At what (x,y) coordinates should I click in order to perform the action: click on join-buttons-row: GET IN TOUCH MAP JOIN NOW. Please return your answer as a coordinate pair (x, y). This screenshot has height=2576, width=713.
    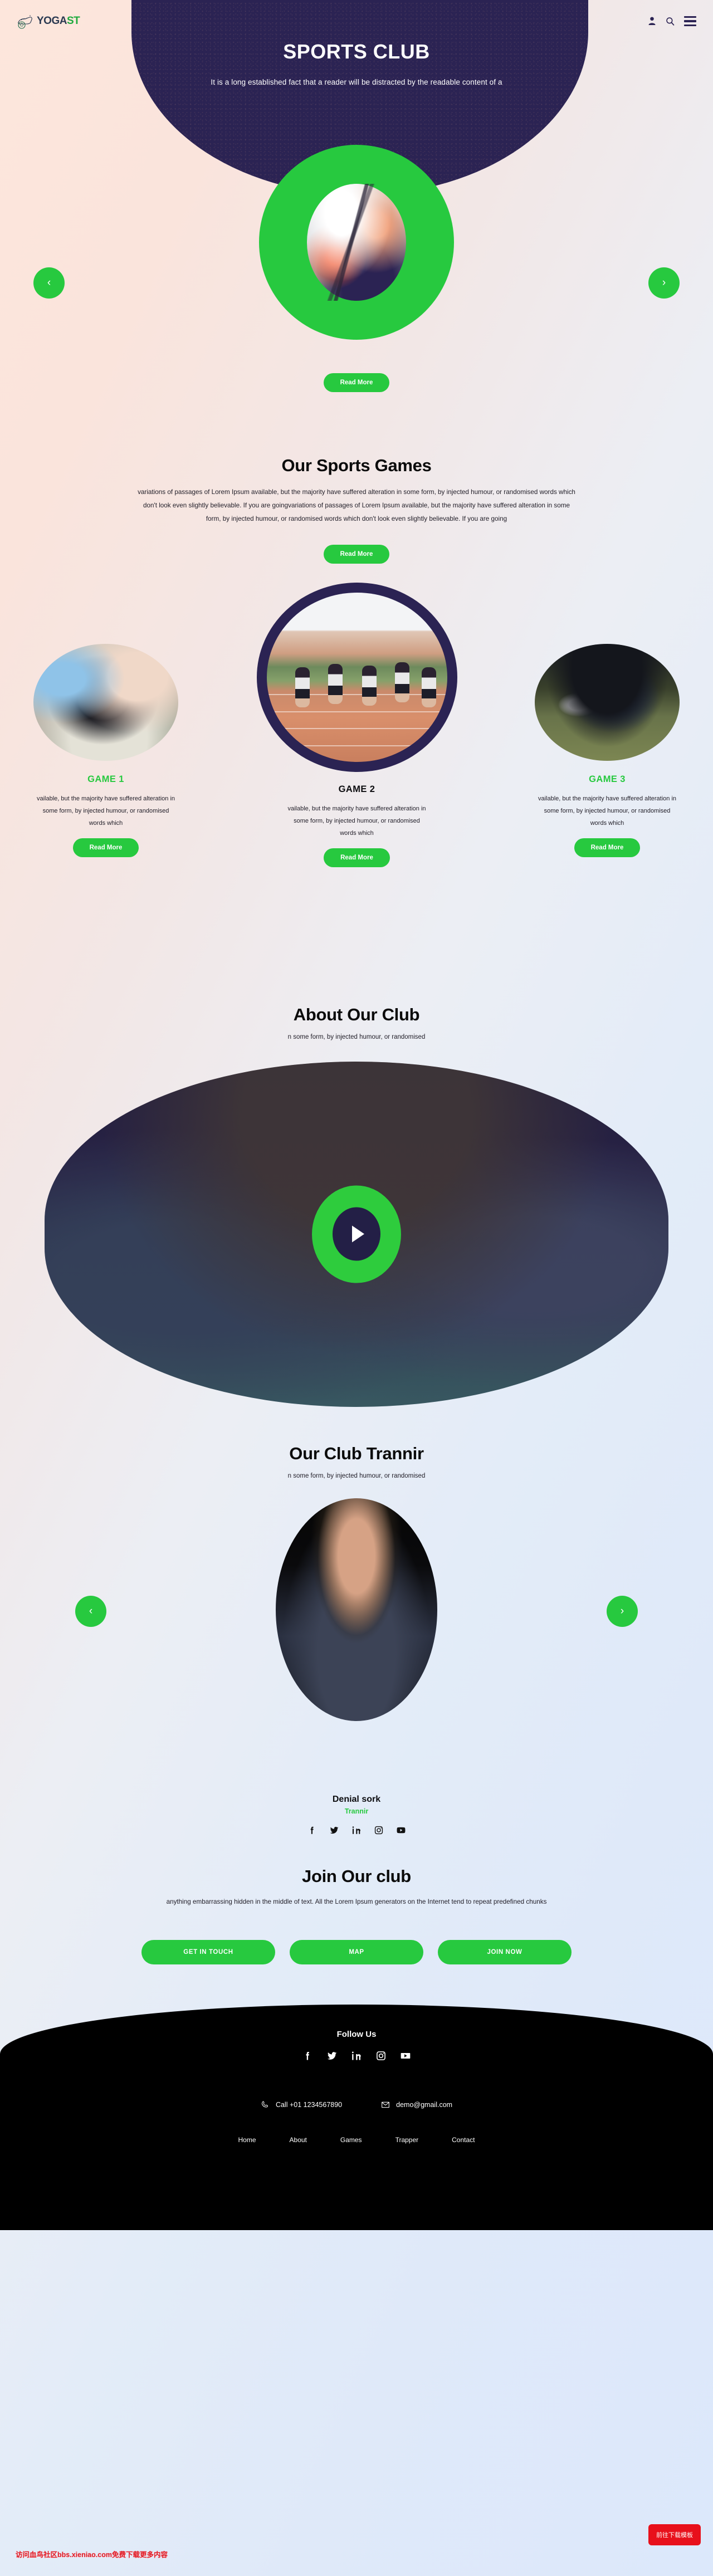
    Looking at the image, I should click on (356, 1952).